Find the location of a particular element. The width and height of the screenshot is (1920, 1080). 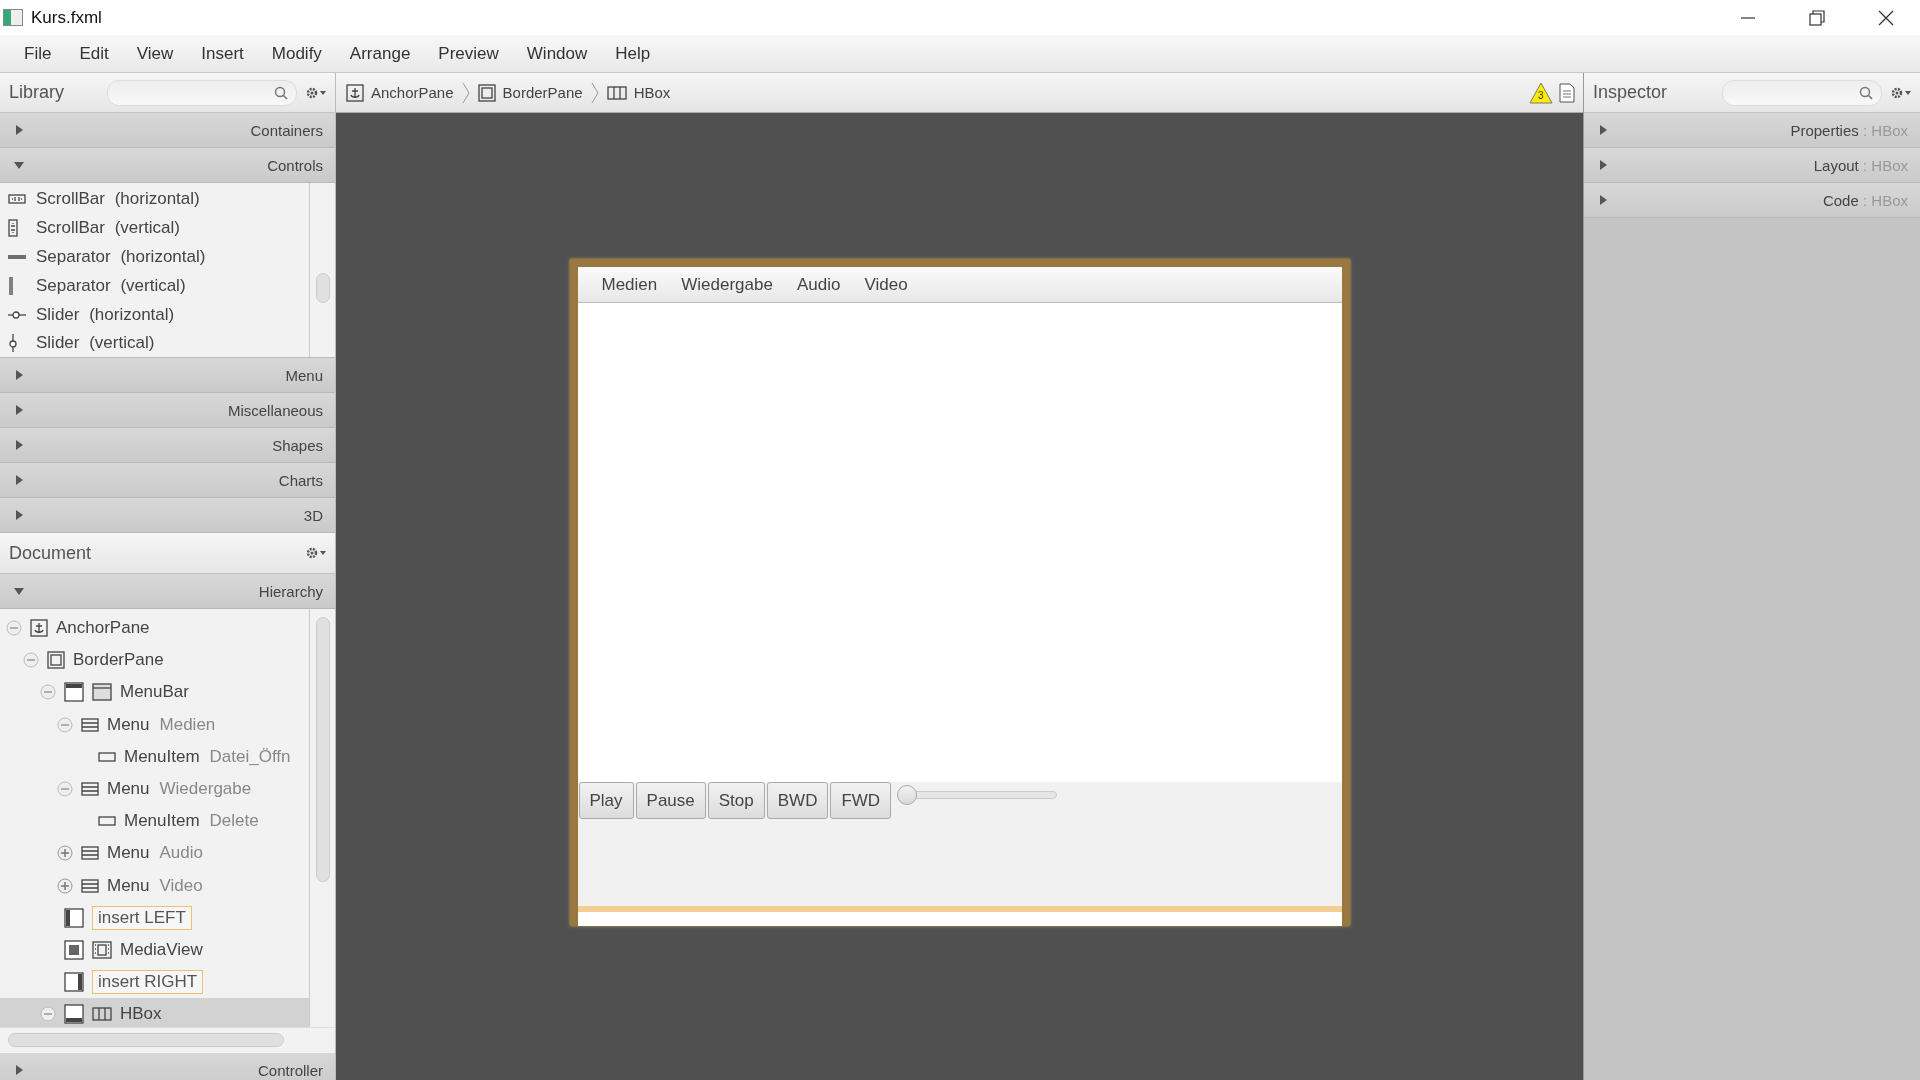

menu-icon is located at coordinates (90, 789).